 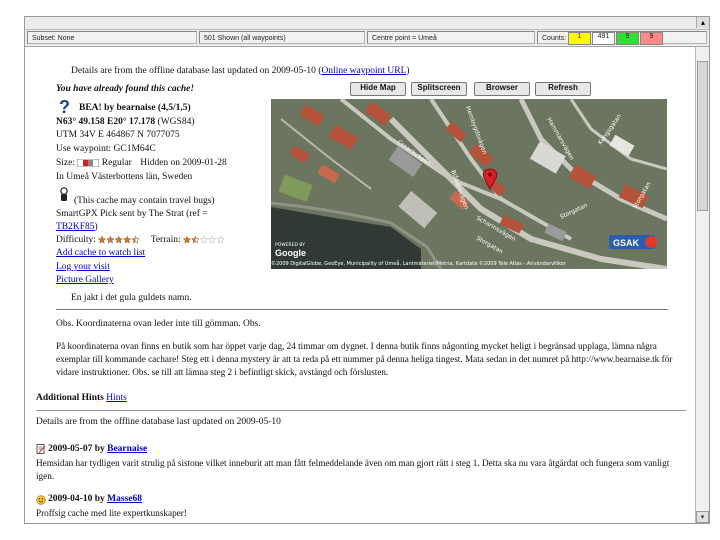 I want to click on log-2-header: 2009-04-10 by Masse68, so click(x=95, y=499).